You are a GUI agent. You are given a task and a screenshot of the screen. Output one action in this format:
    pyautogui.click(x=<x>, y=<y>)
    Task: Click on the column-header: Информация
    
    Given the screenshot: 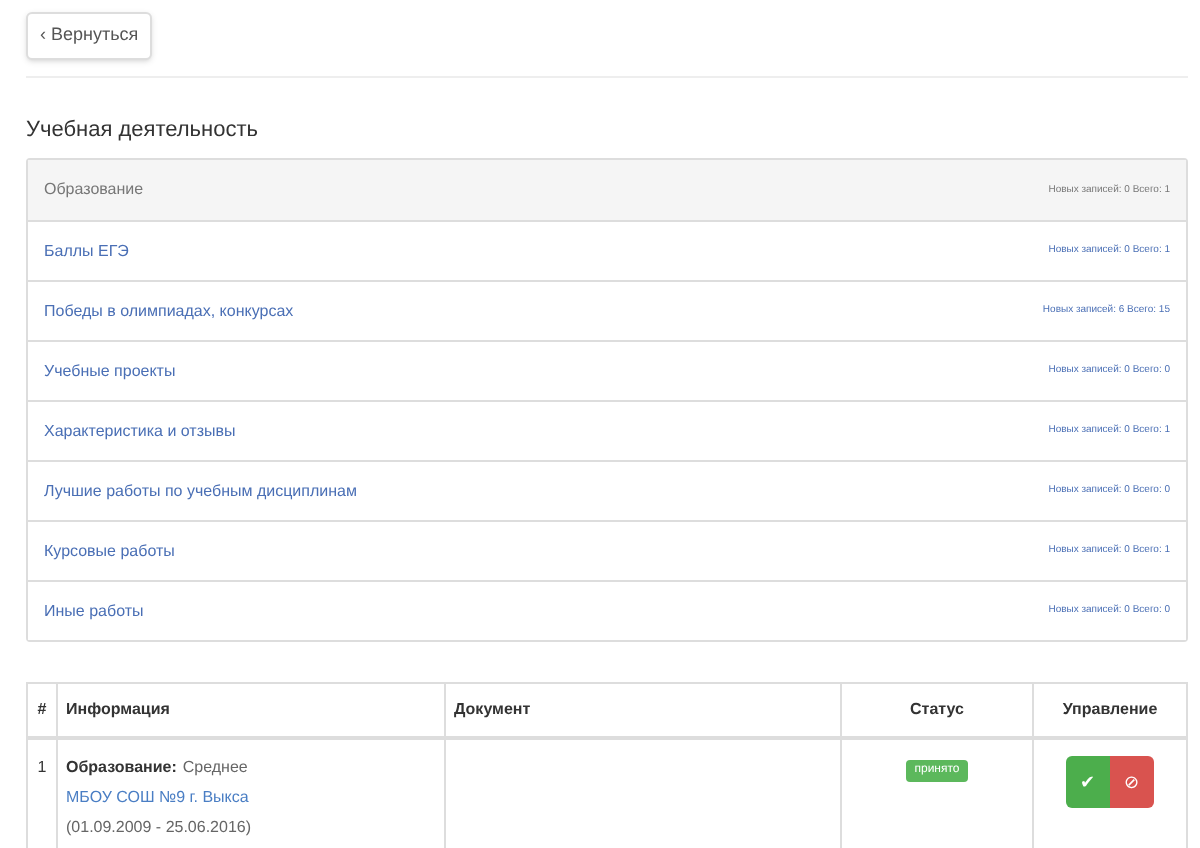 What is the action you would take?
    pyautogui.click(x=118, y=710)
    